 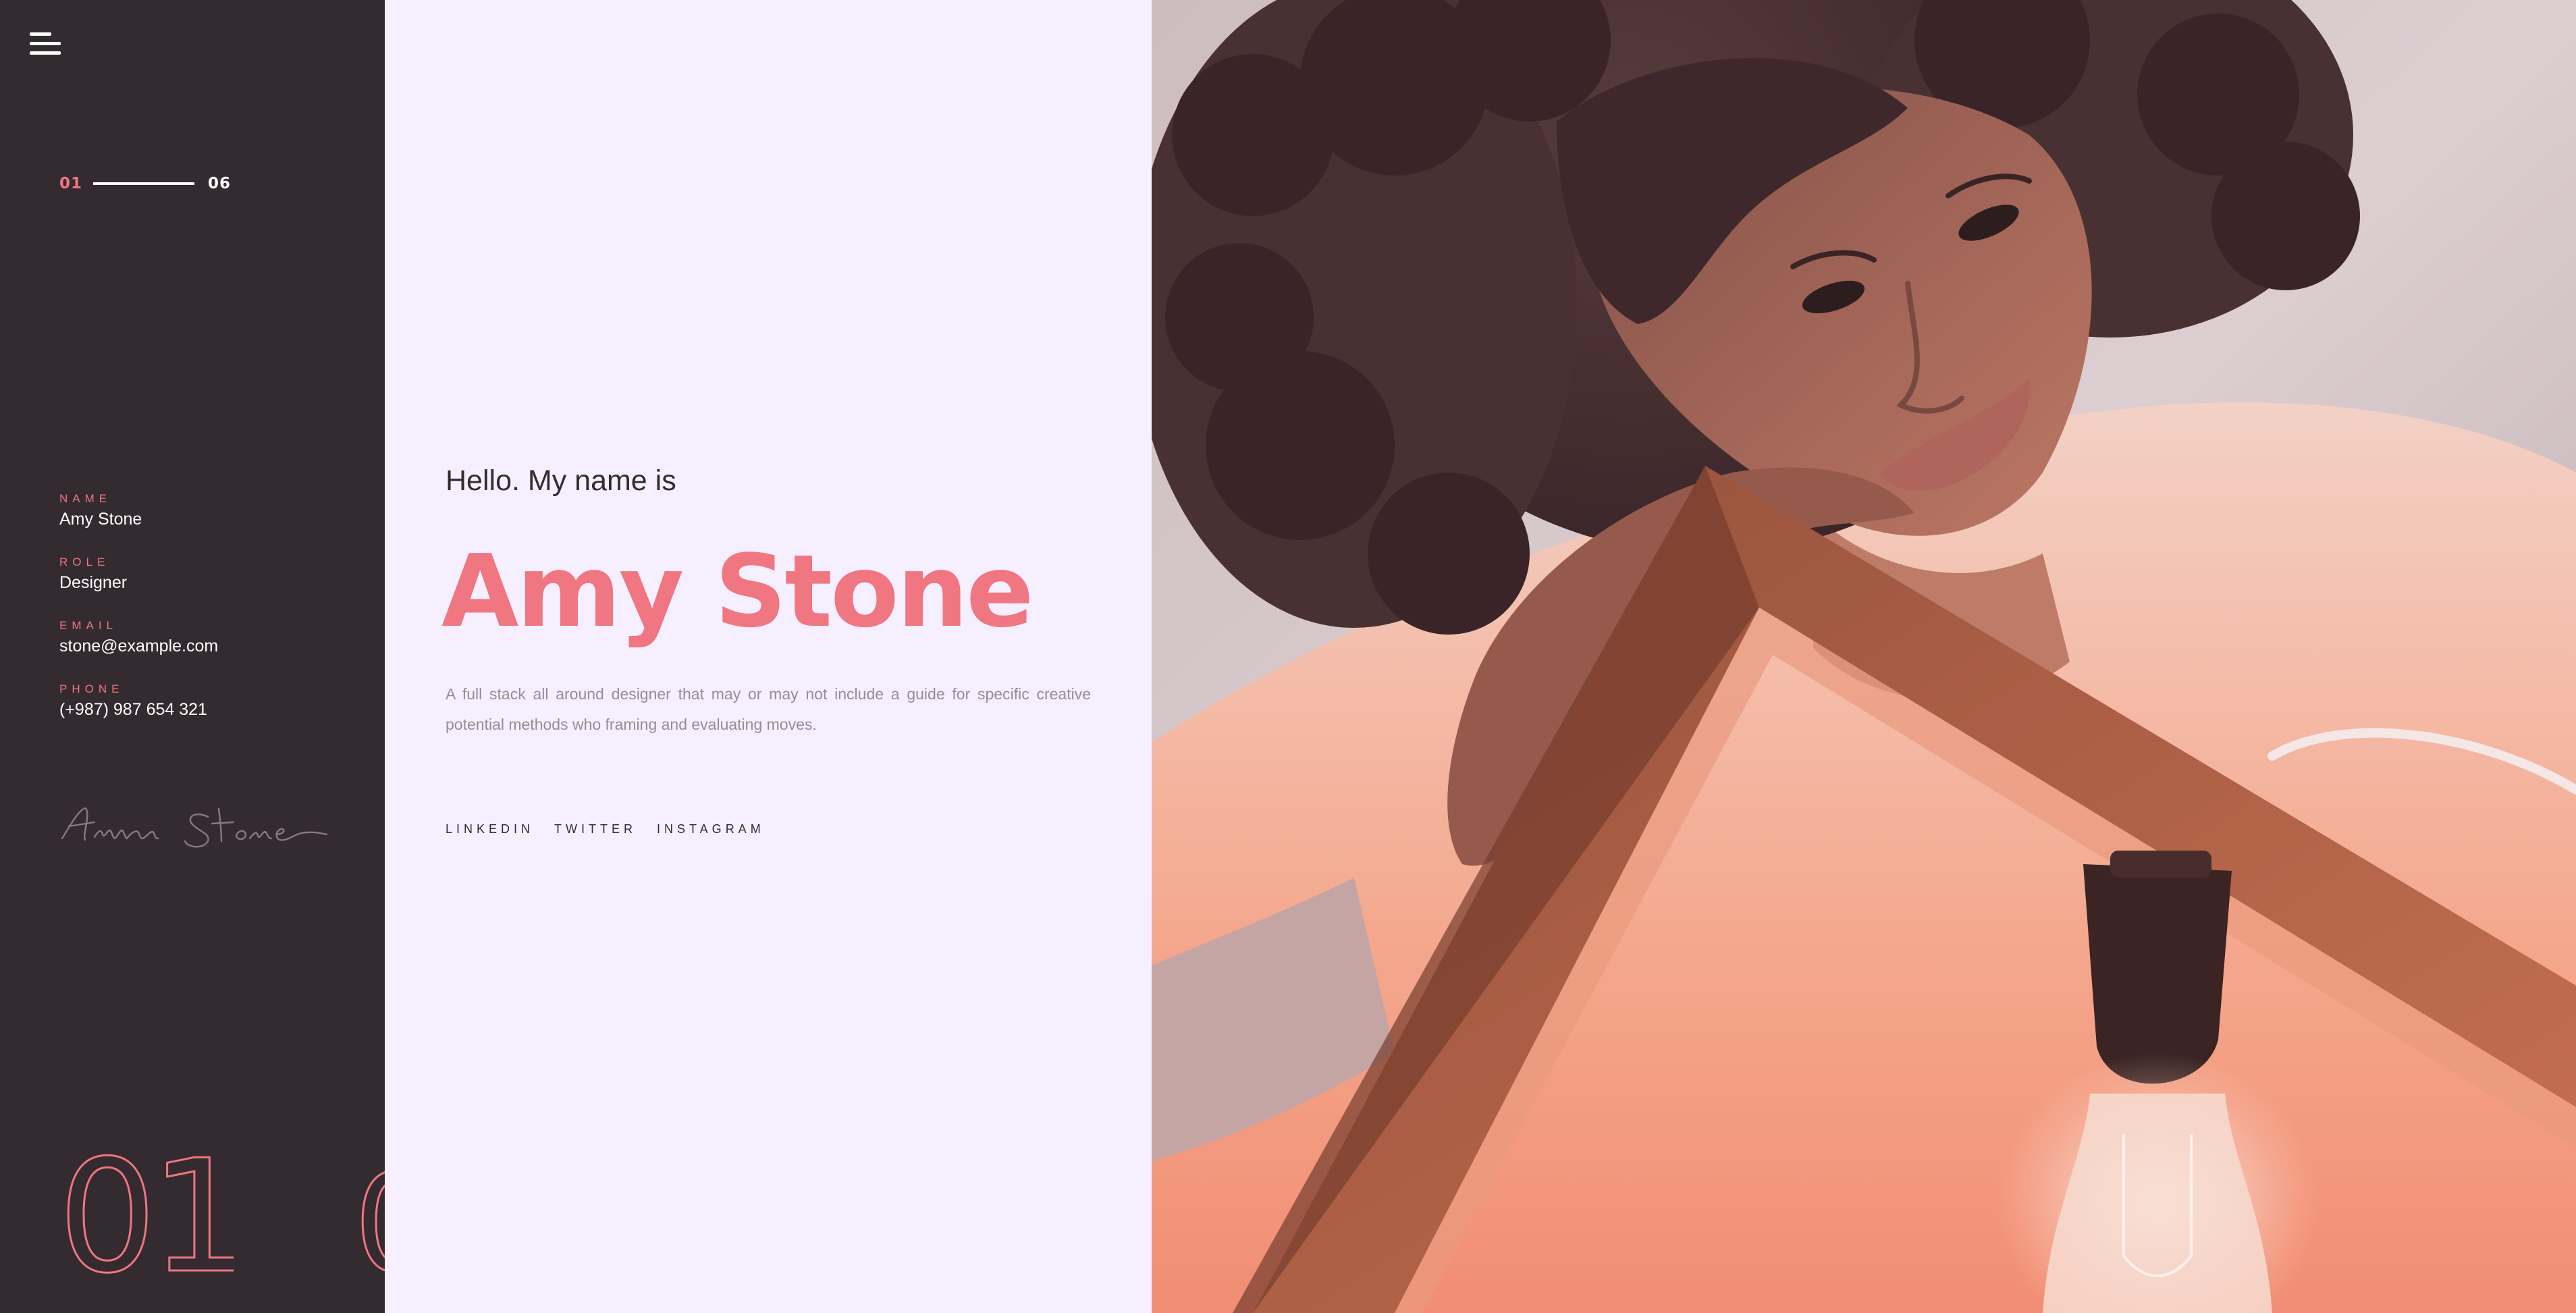 I want to click on social-links: LINKEDIN TWITTER INSTAGRAM, so click(x=605, y=829).